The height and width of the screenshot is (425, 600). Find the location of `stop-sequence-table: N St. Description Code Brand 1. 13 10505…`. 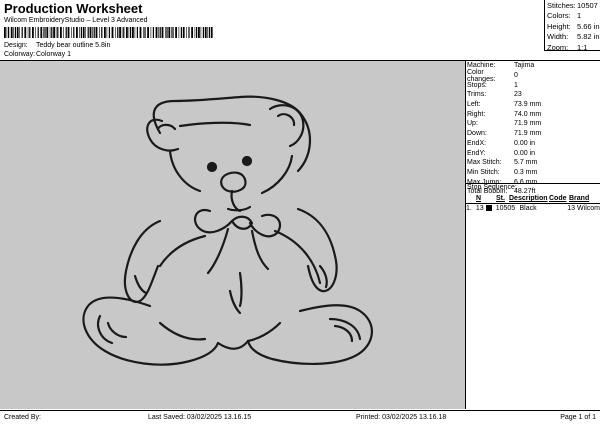

stop-sequence-table: N St. Description Code Brand 1. 13 10505… is located at coordinates (533, 203).